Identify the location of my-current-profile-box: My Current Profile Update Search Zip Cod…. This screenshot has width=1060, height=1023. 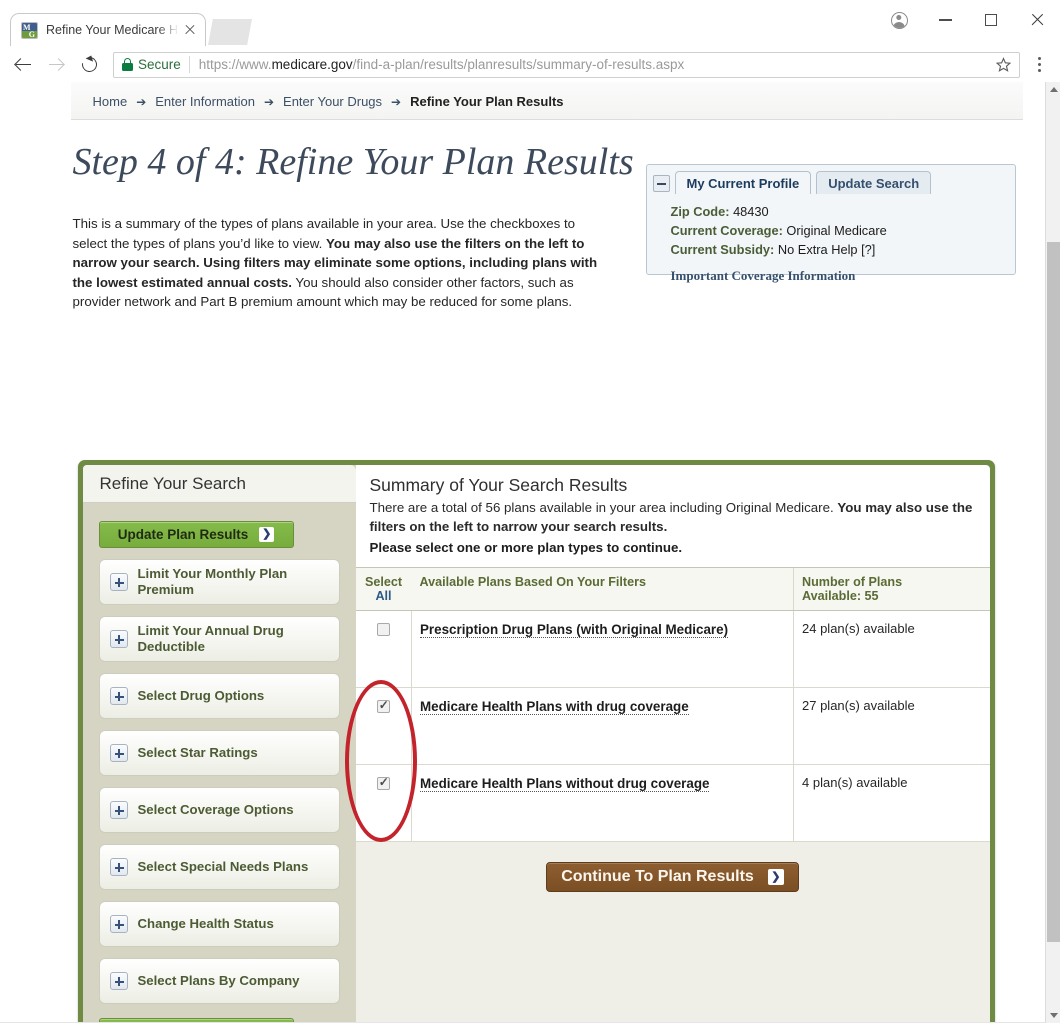
(830, 223).